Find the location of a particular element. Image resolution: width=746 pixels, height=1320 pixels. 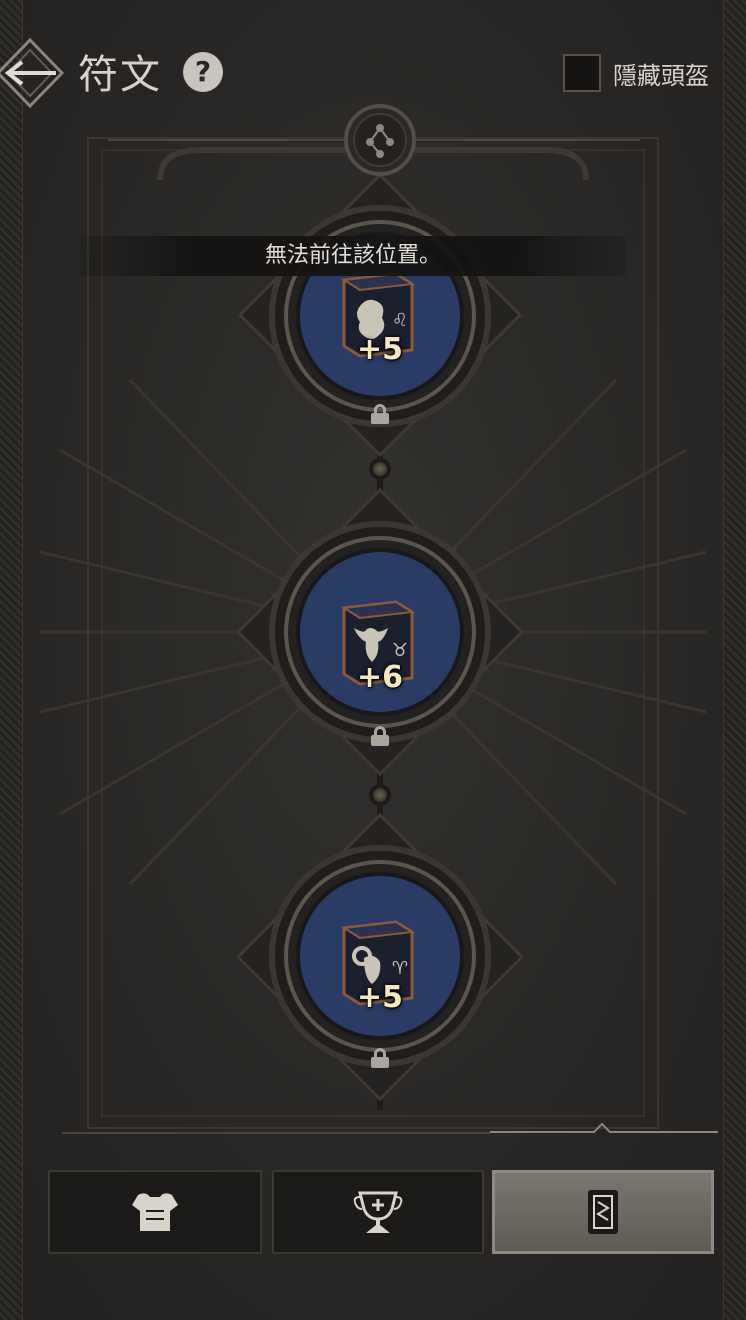

tabs-divider is located at coordinates (276, 1133).